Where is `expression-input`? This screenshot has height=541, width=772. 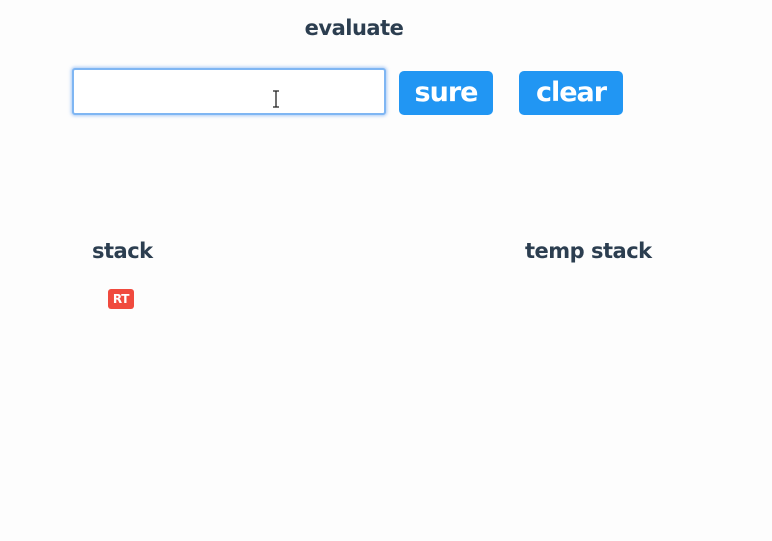
expression-input is located at coordinates (229, 91).